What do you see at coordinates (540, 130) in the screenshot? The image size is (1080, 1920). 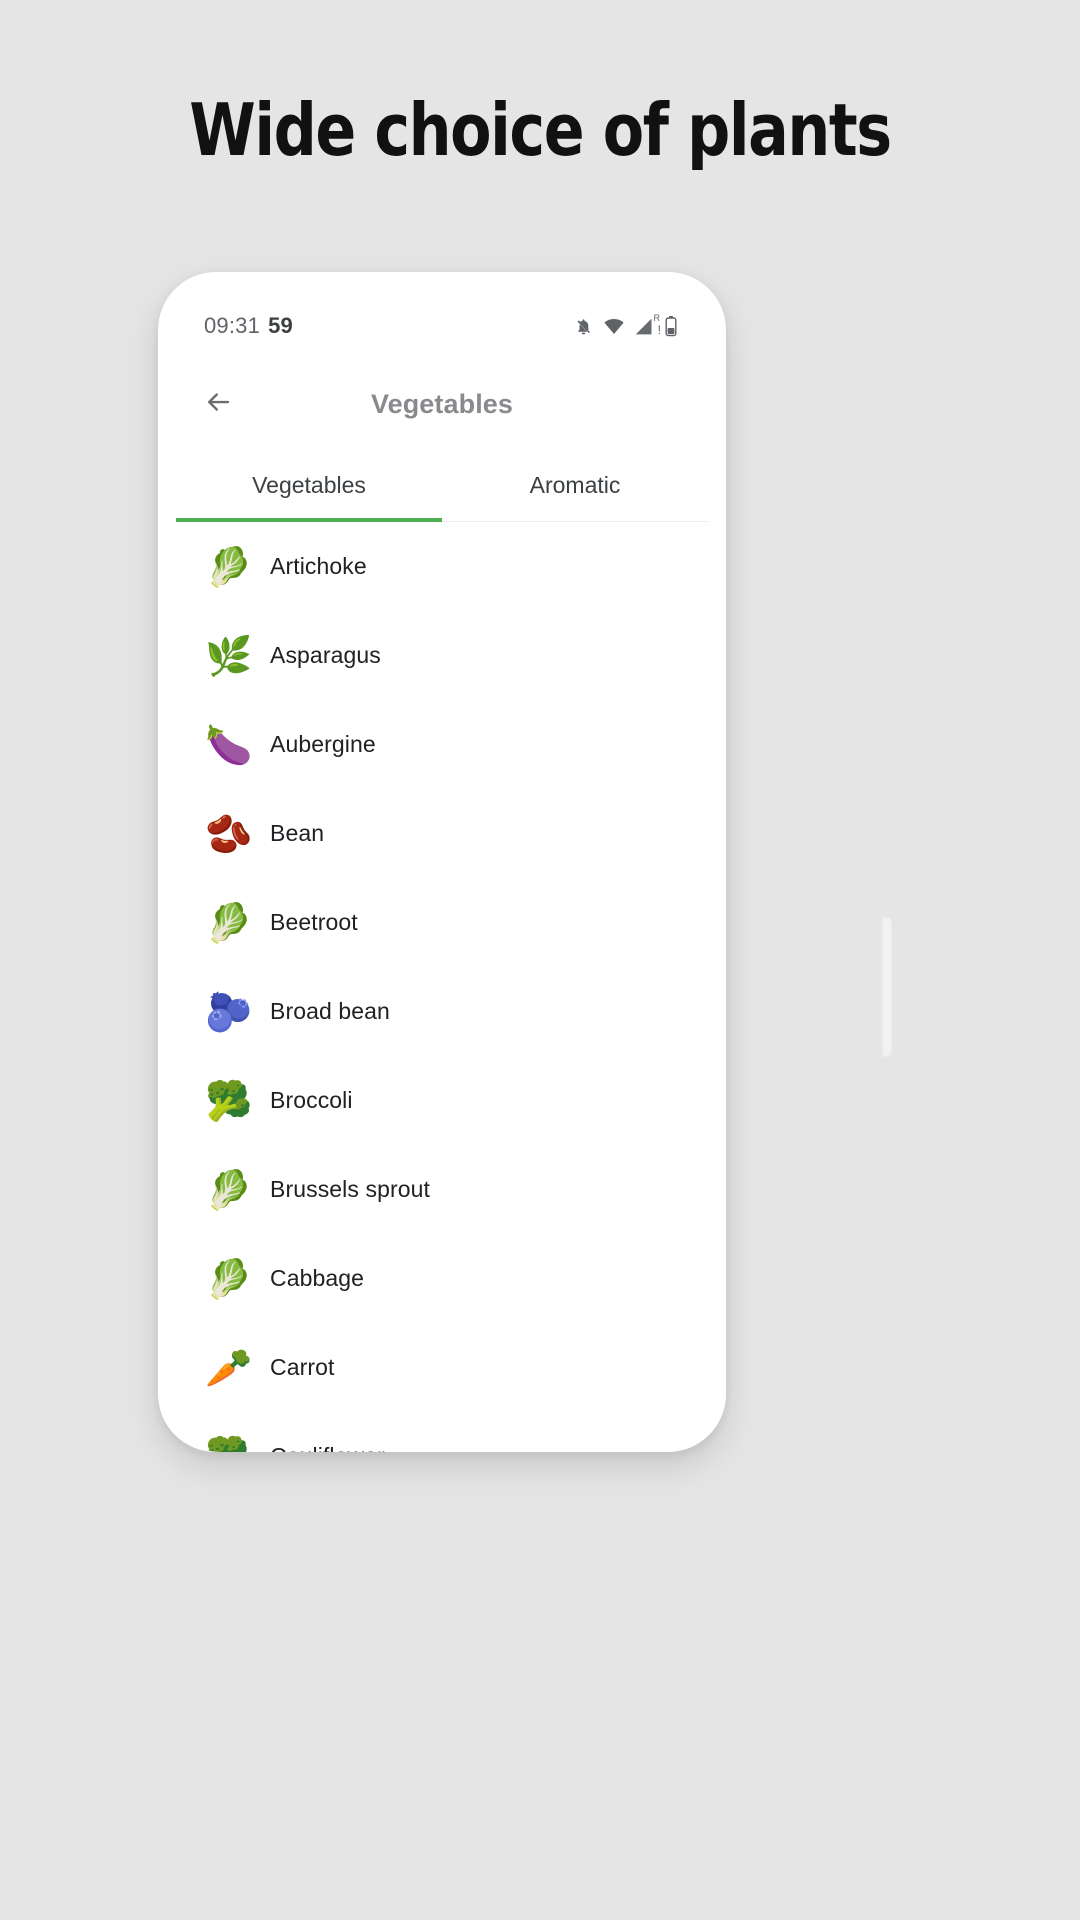 I see `page-title: Wide choice of plants` at bounding box center [540, 130].